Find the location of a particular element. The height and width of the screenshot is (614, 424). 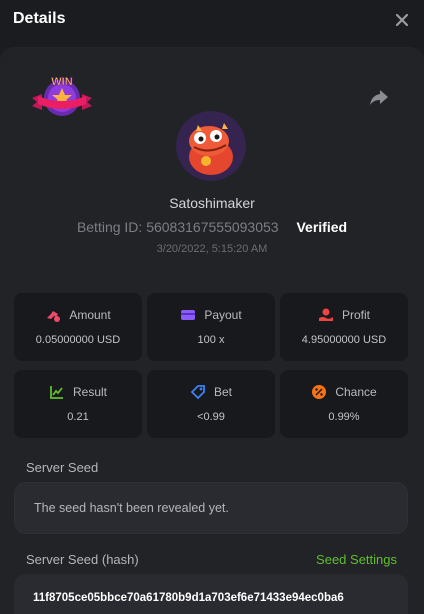

stat-value: 4.95000000 USD is located at coordinates (344, 340).